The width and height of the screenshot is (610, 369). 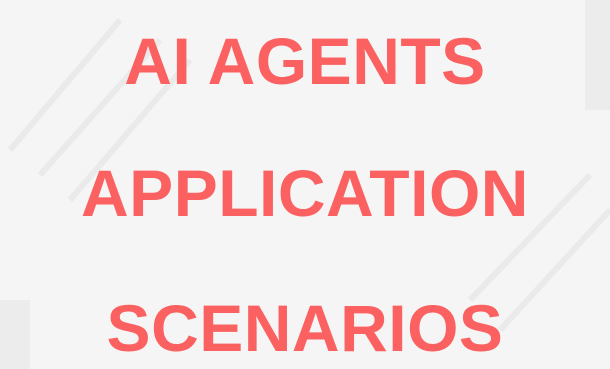 I want to click on headline-line-3: SCENARIOS, so click(x=305, y=328).